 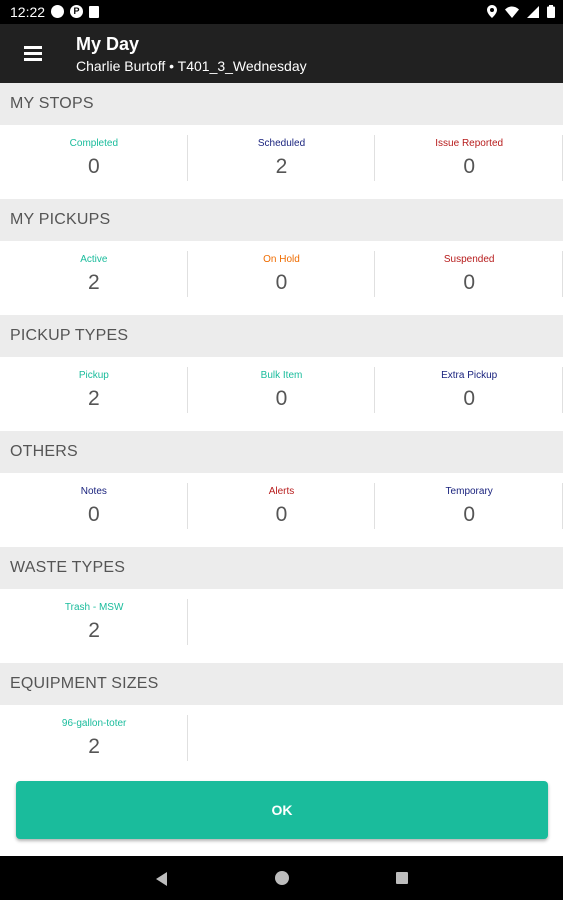 What do you see at coordinates (93, 375) in the screenshot?
I see `stat-label: Pickup` at bounding box center [93, 375].